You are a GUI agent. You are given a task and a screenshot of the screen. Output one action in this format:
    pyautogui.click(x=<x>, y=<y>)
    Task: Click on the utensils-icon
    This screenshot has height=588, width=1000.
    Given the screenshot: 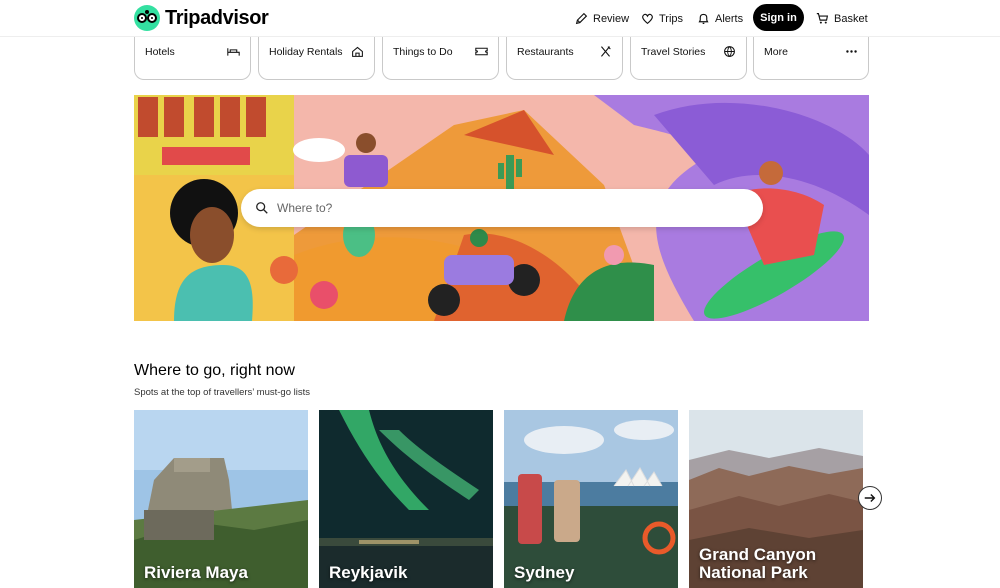 What is the action you would take?
    pyautogui.click(x=605, y=52)
    